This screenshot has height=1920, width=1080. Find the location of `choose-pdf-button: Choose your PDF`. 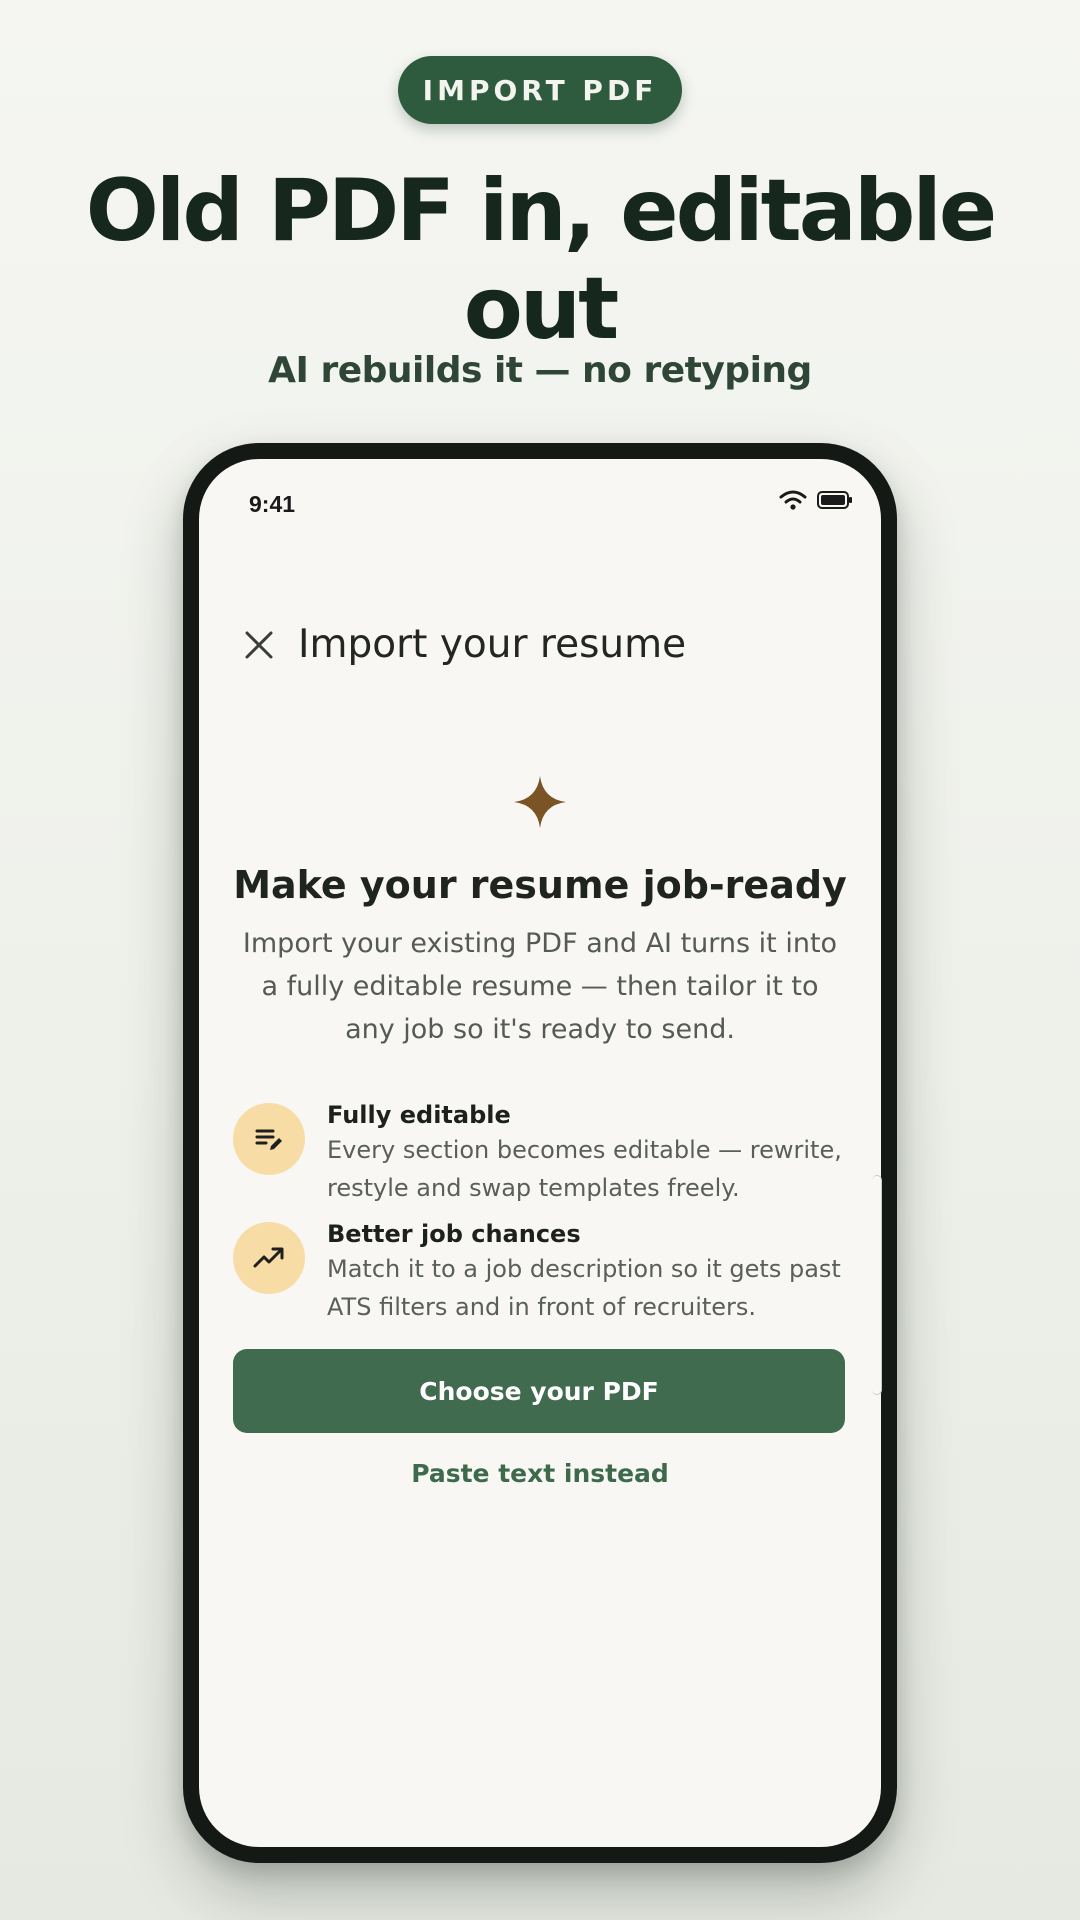

choose-pdf-button: Choose your PDF is located at coordinates (539, 1391).